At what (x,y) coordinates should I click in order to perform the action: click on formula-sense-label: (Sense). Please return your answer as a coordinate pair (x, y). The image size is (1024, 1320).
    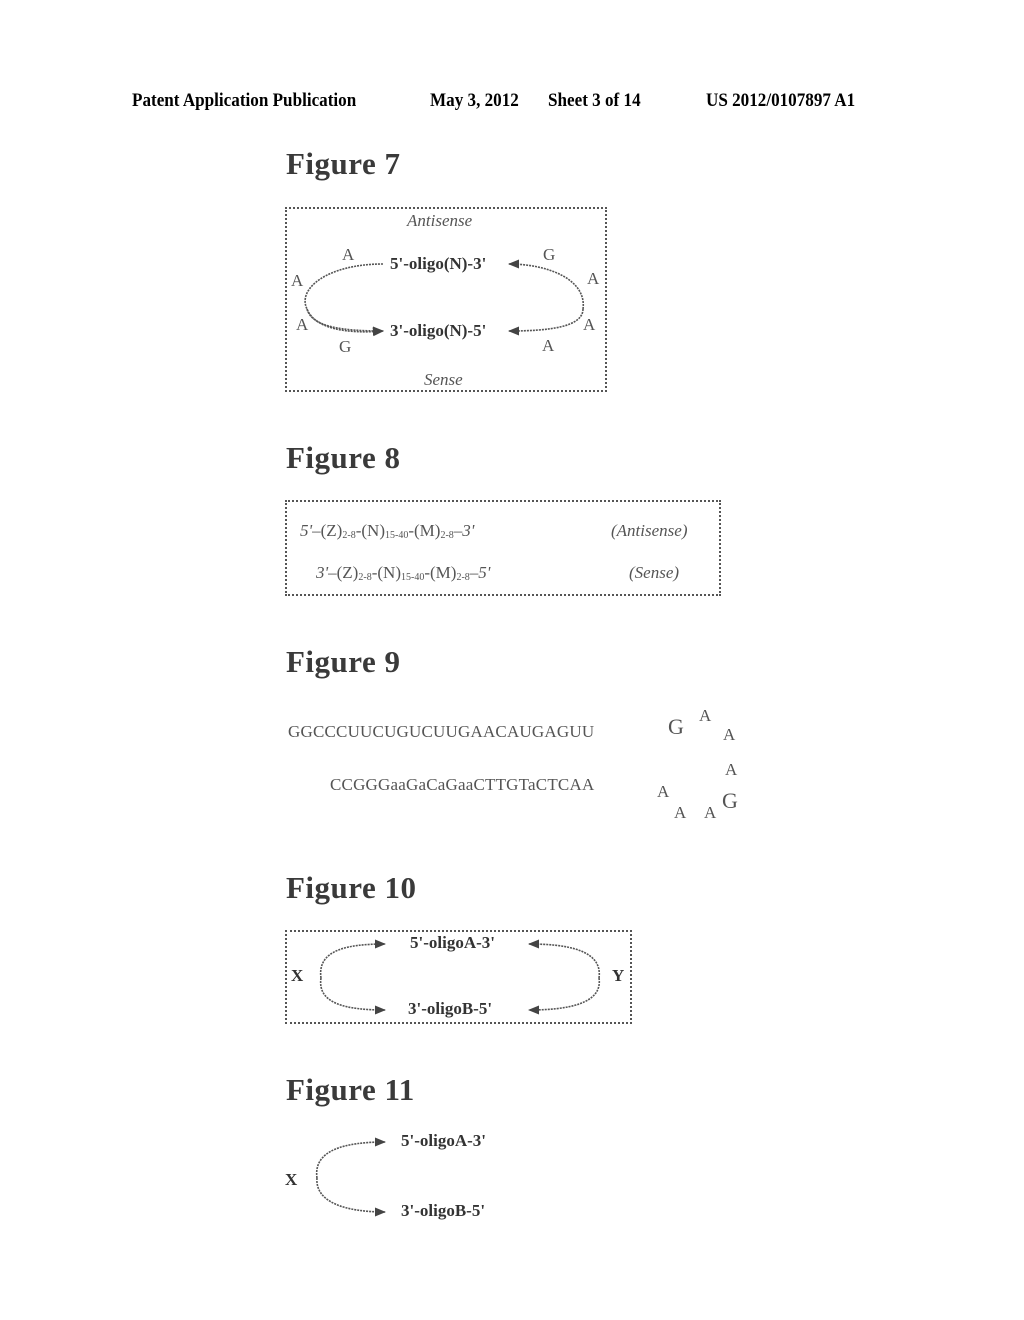
    Looking at the image, I should click on (654, 572).